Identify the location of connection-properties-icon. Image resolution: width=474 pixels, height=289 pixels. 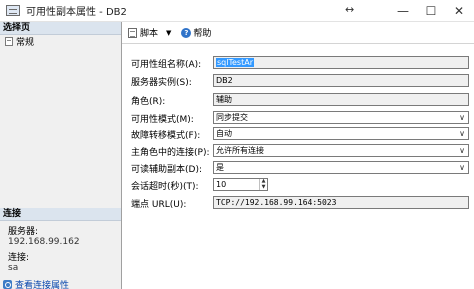
(7, 284).